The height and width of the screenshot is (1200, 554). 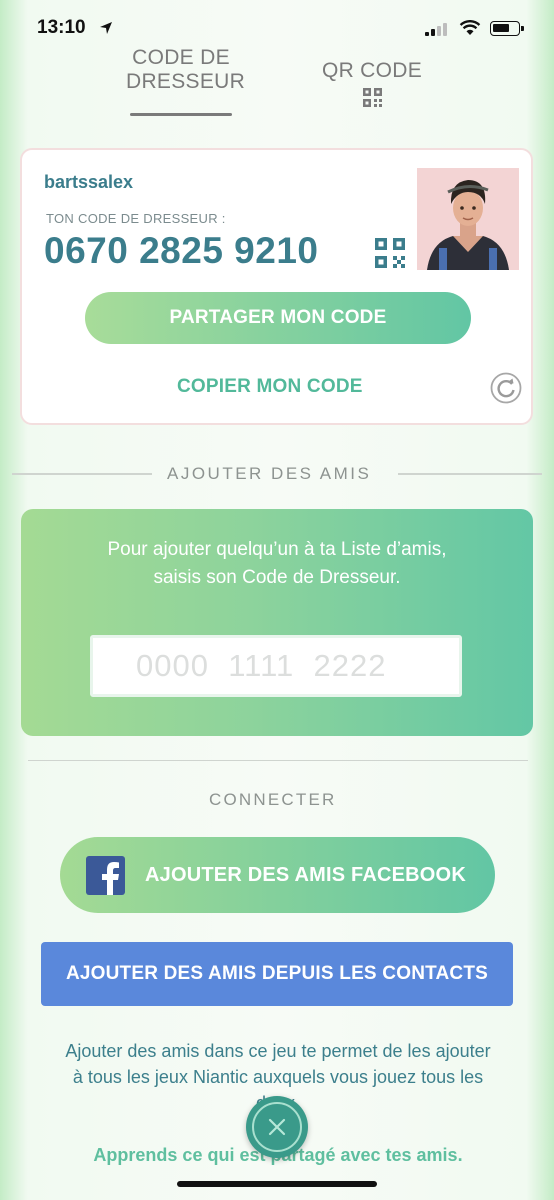 I want to click on section-divider-left, so click(x=82, y=474).